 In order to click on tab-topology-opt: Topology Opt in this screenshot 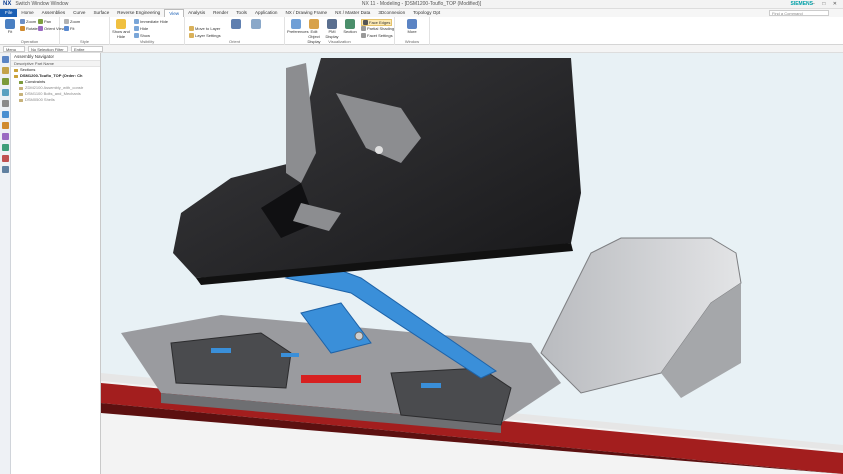, I will do `click(426, 13)`.